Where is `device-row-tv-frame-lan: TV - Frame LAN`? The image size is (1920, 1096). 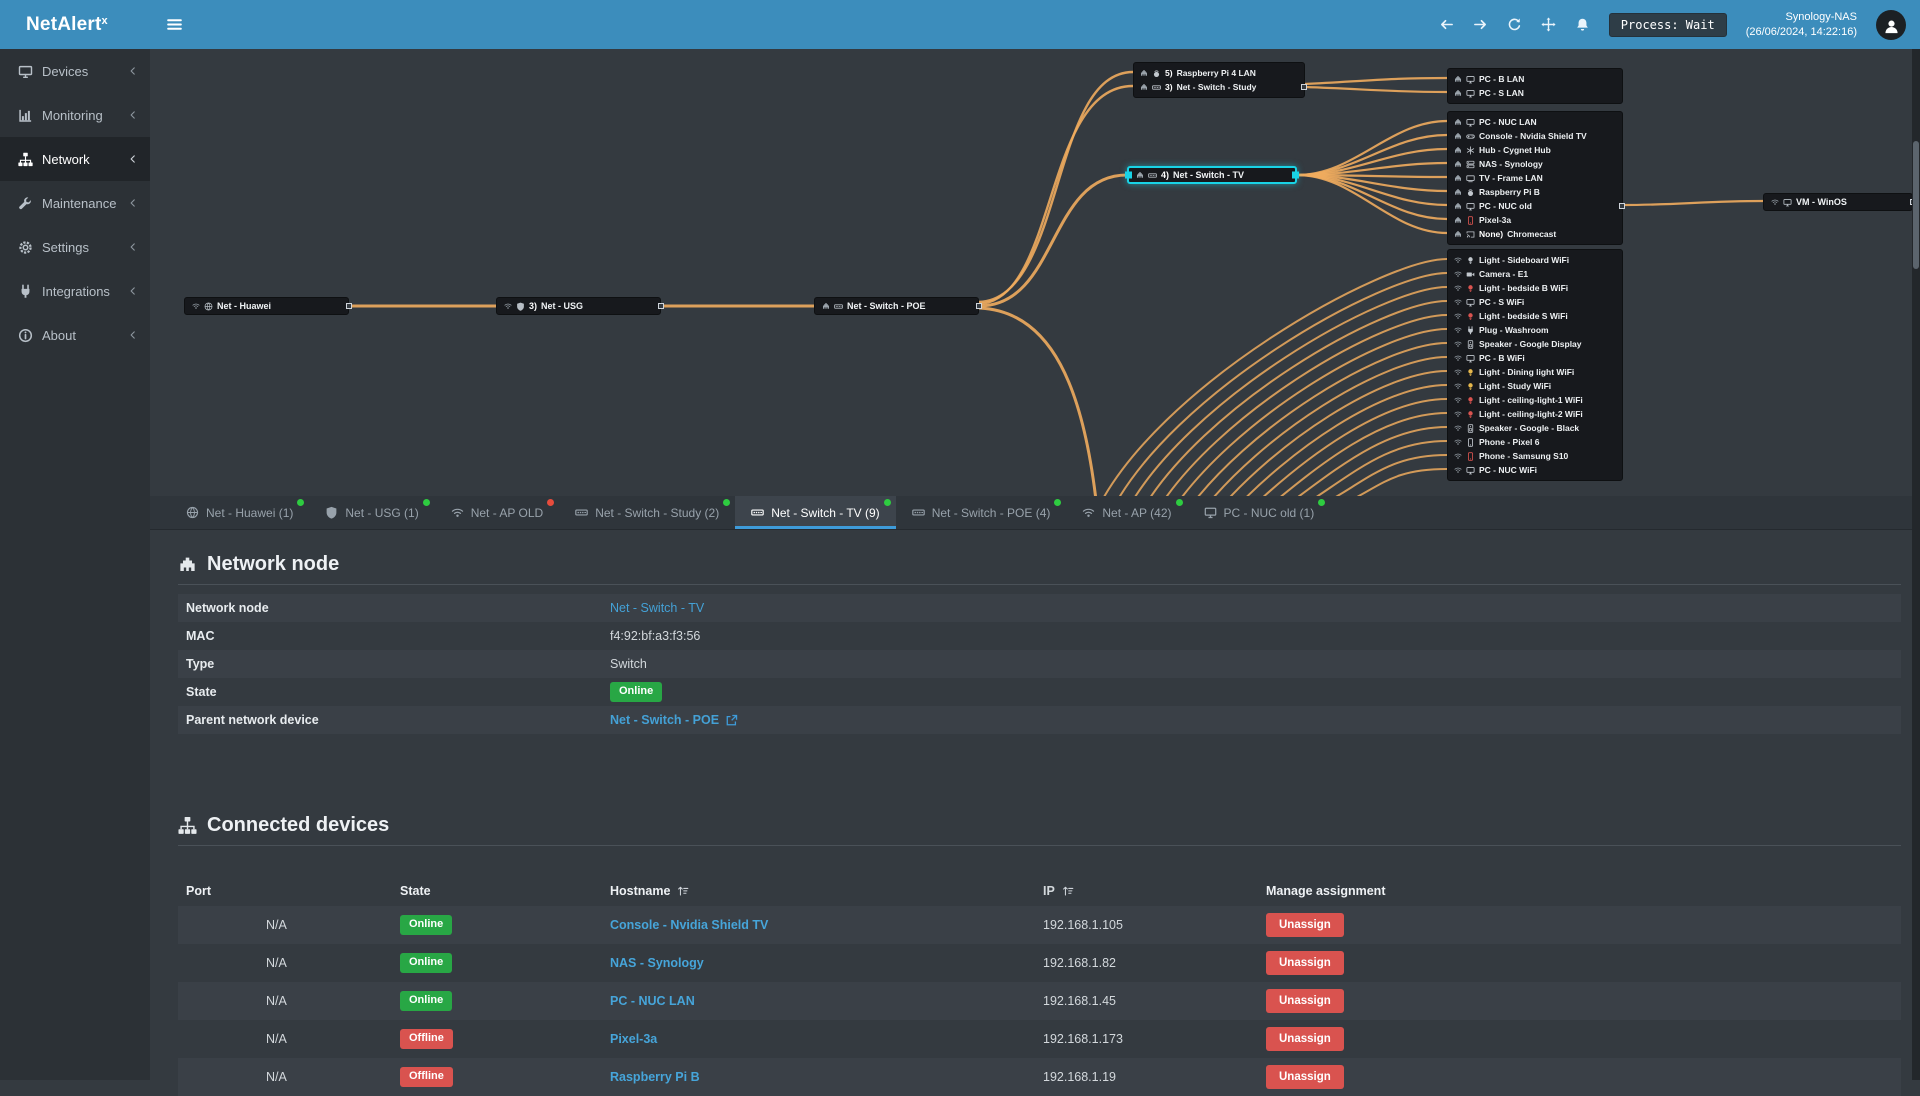
device-row-tv-frame-lan: TV - Frame LAN is located at coordinates (1535, 178).